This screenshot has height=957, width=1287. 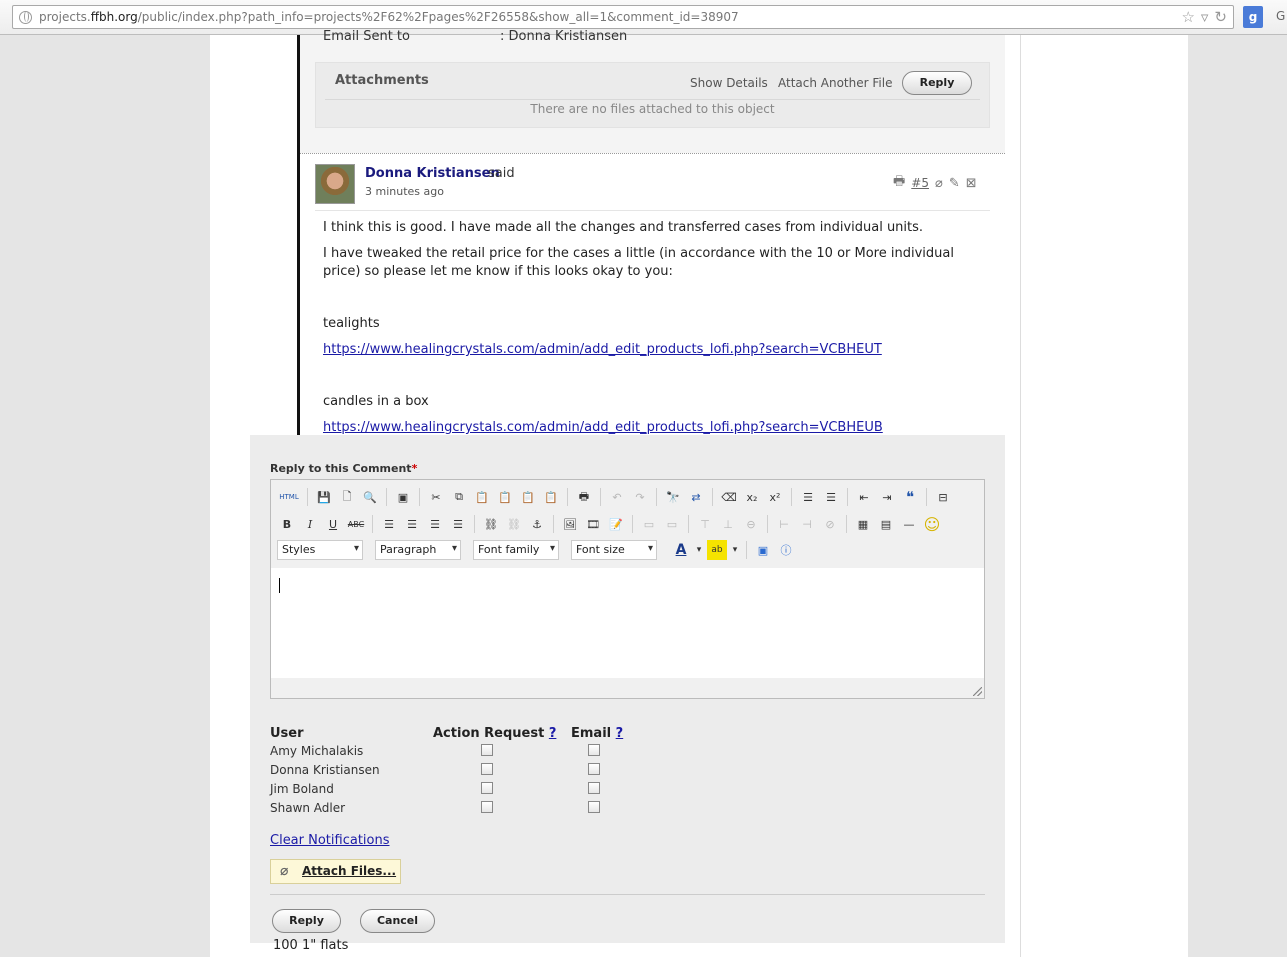 What do you see at coordinates (971, 183) in the screenshot?
I see `delete-icon: ⊠` at bounding box center [971, 183].